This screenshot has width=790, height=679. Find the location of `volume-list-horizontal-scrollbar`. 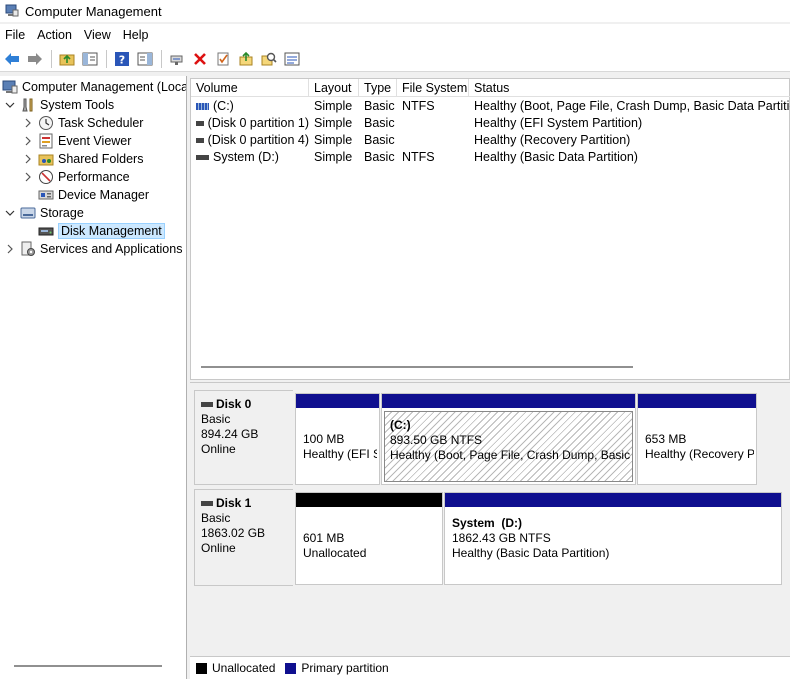

volume-list-horizontal-scrollbar is located at coordinates (417, 367).